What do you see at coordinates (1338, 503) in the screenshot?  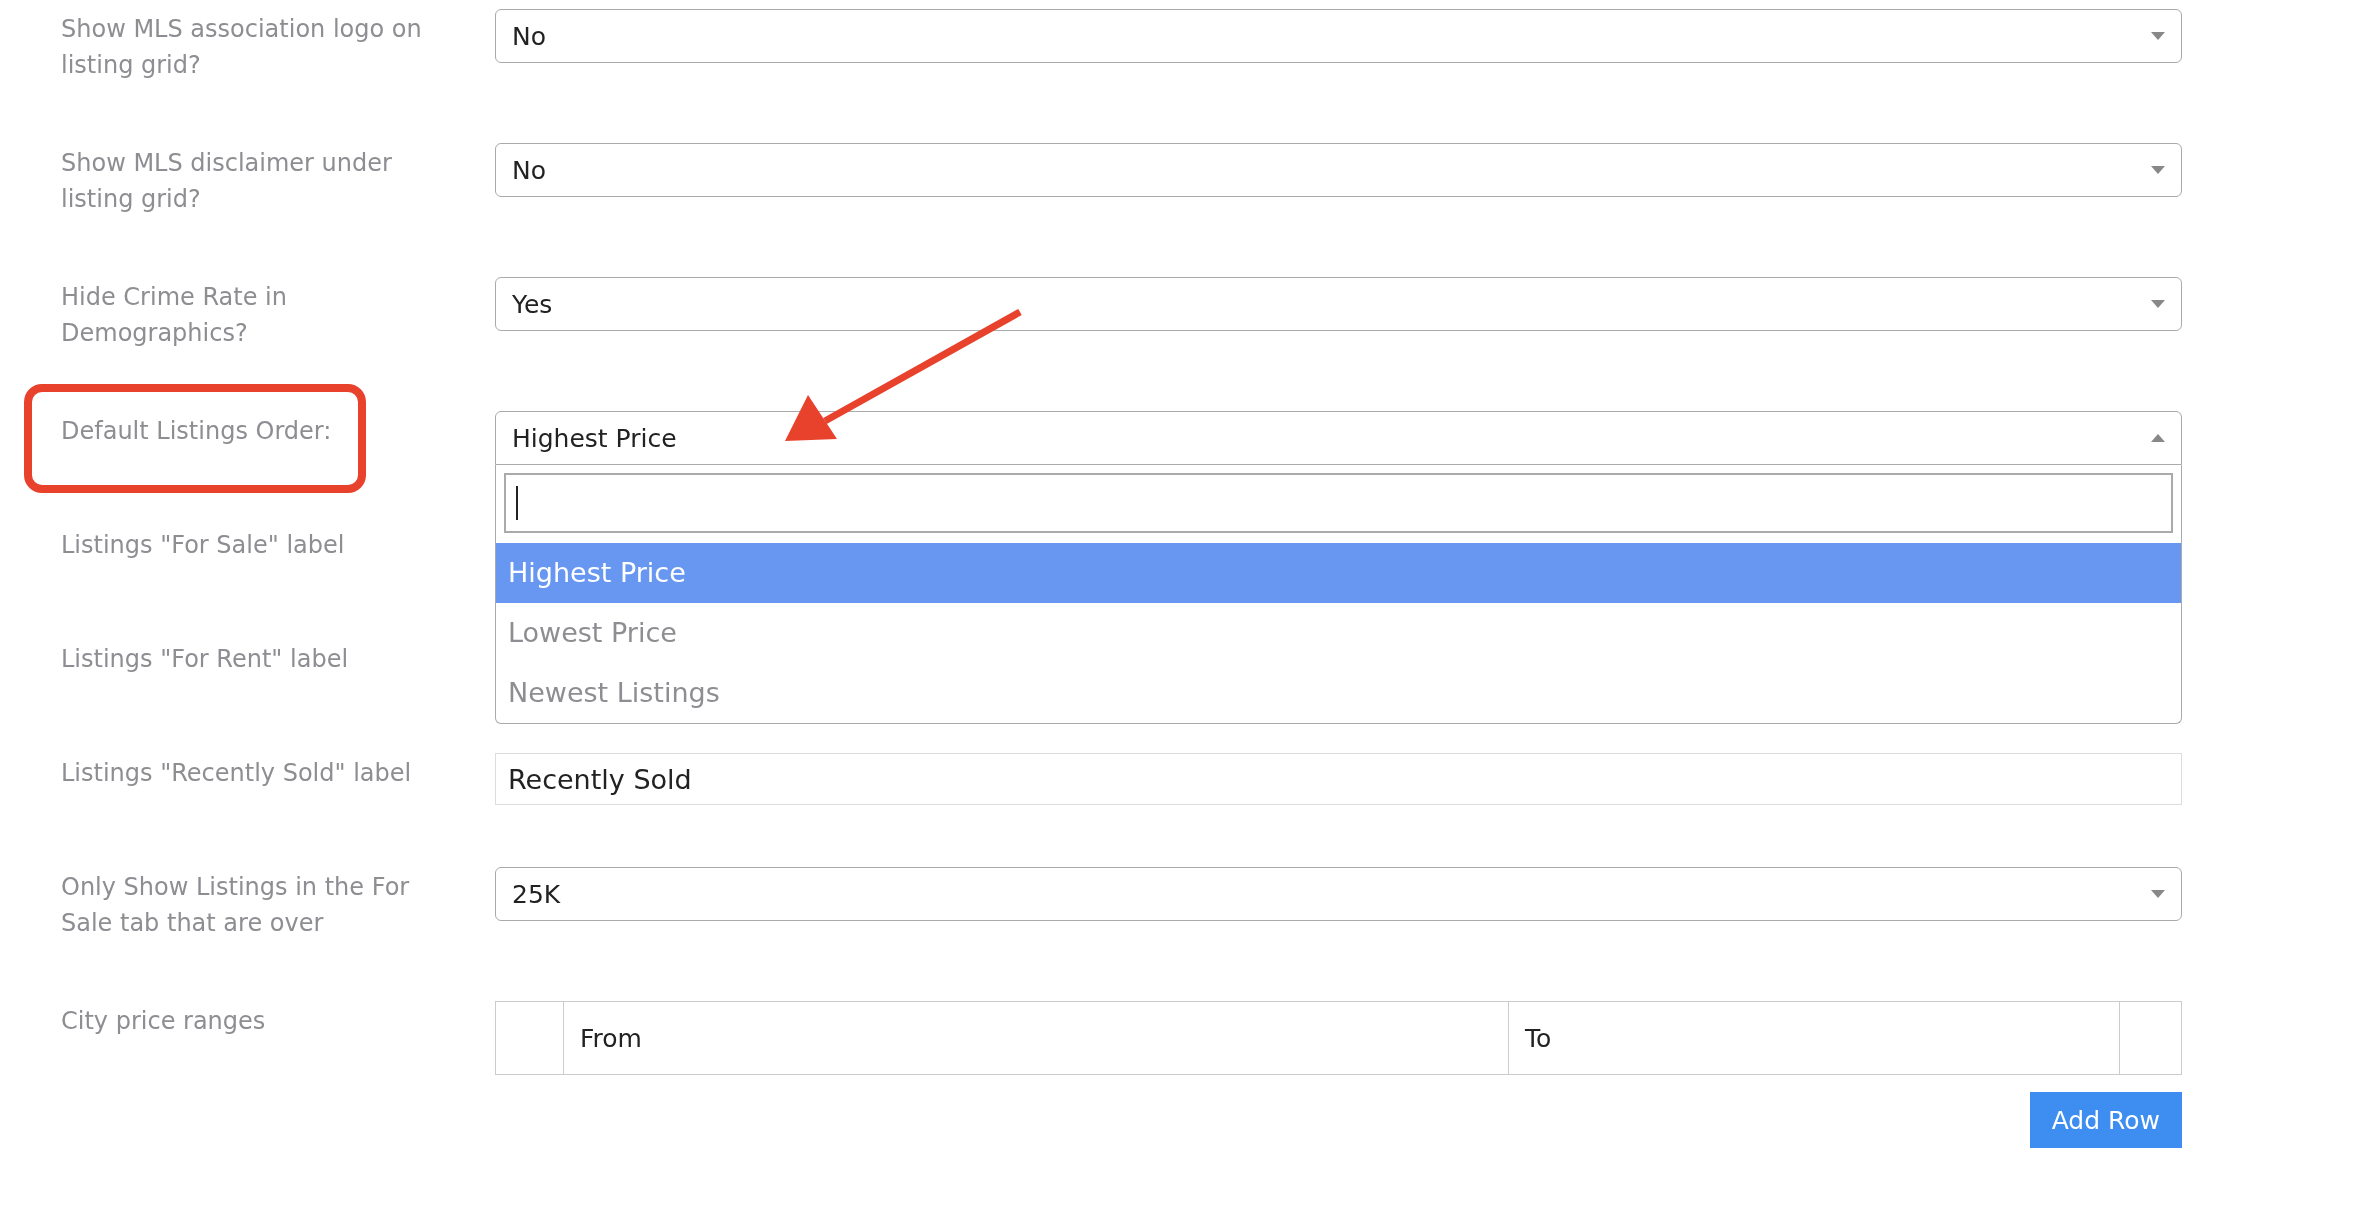 I see `search-field` at bounding box center [1338, 503].